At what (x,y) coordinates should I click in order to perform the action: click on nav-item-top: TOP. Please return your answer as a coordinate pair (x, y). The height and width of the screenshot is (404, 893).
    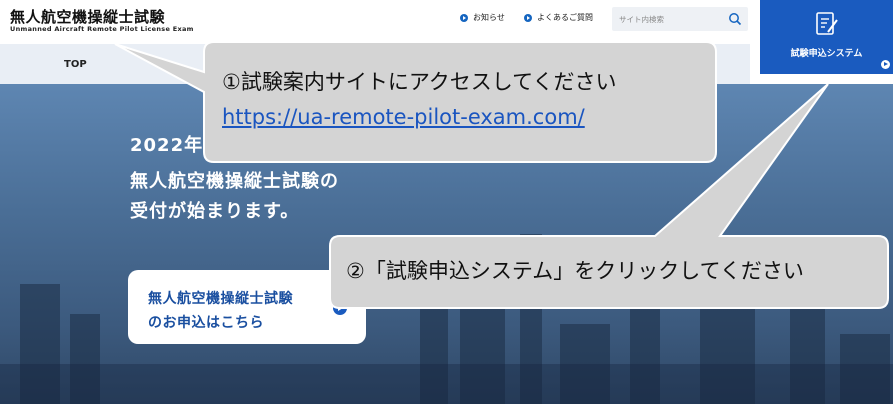
    Looking at the image, I should click on (75, 64).